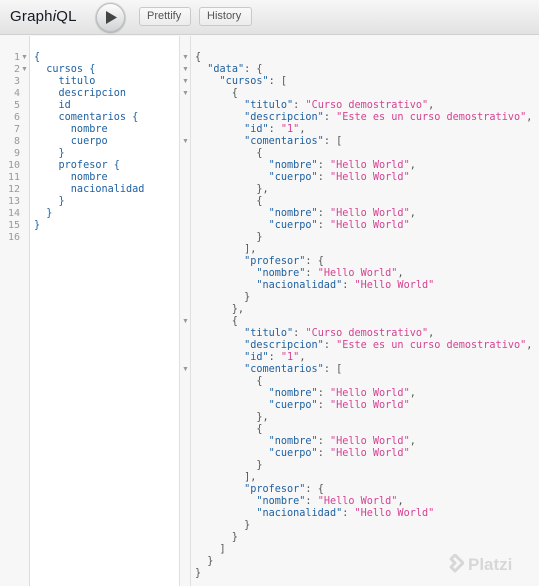 The width and height of the screenshot is (539, 586). I want to click on result-line: "id": "1",, so click(363, 358).